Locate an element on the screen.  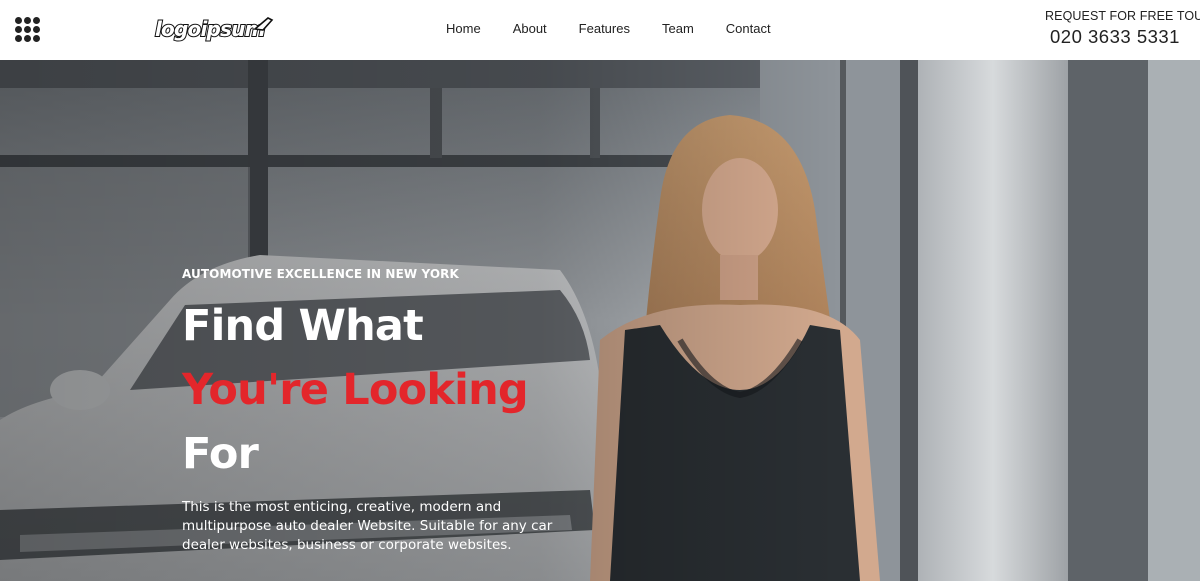
nav-features: Features is located at coordinates (604, 29).